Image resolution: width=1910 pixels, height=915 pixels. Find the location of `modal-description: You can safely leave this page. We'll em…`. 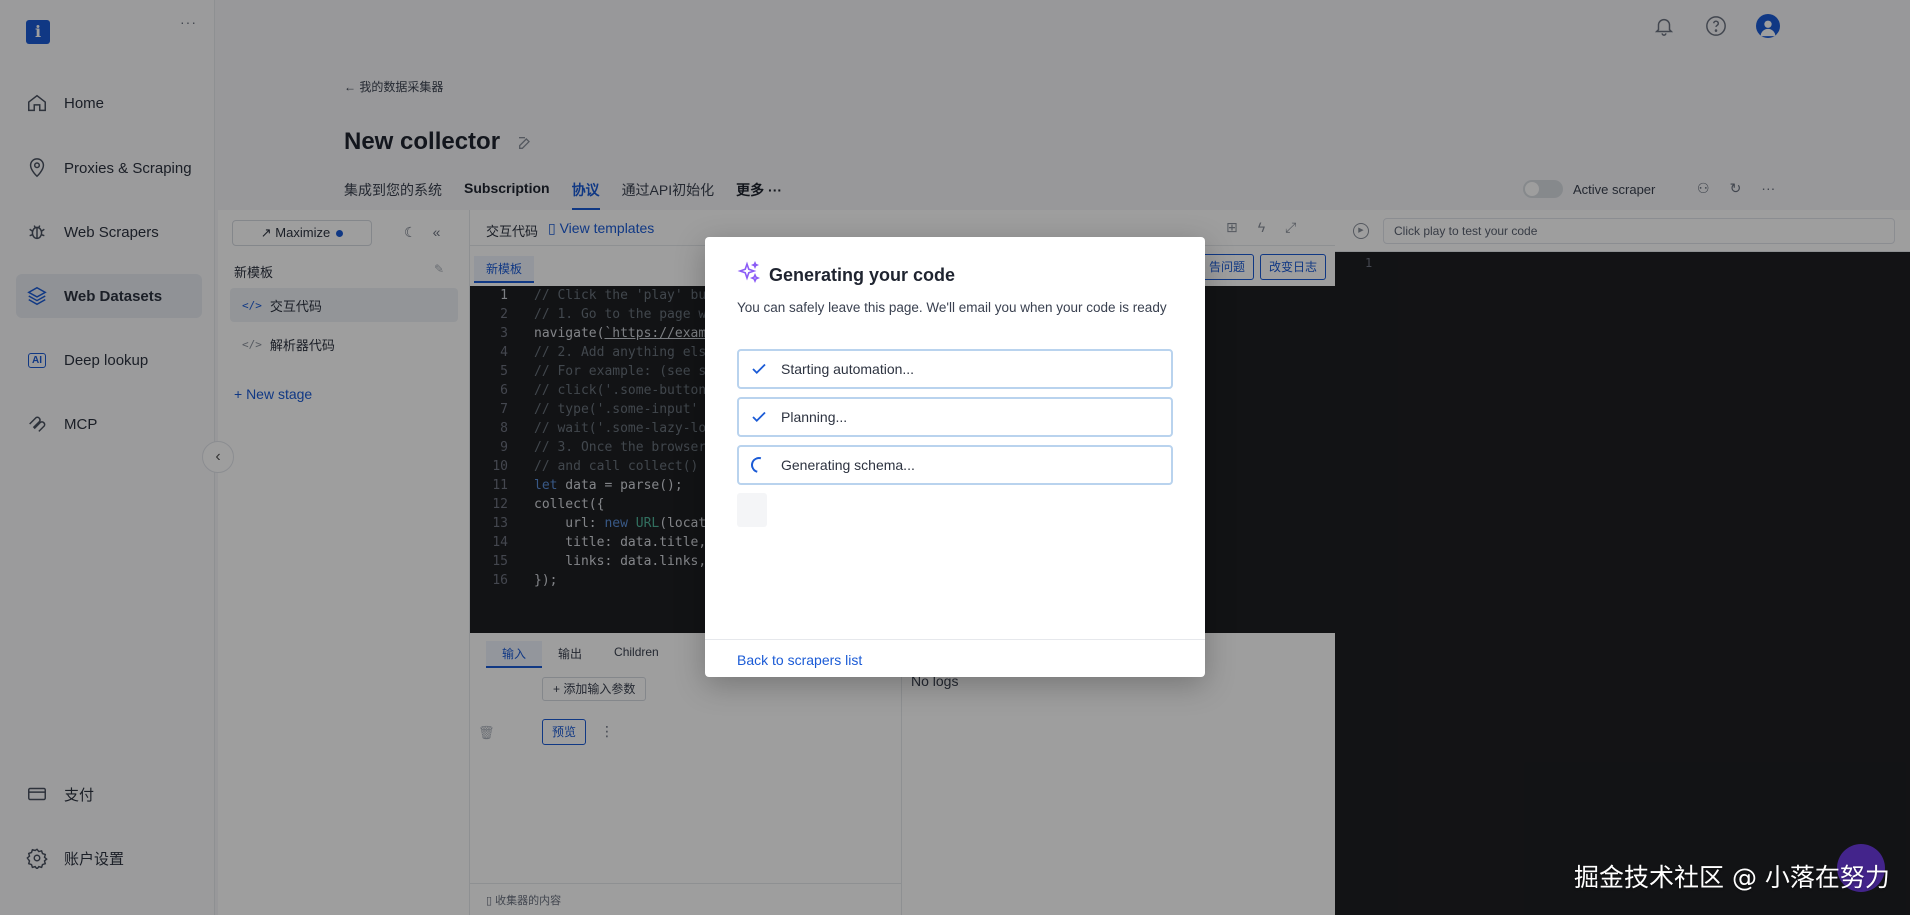

modal-description: You can safely leave this page. We'll em… is located at coordinates (952, 307).